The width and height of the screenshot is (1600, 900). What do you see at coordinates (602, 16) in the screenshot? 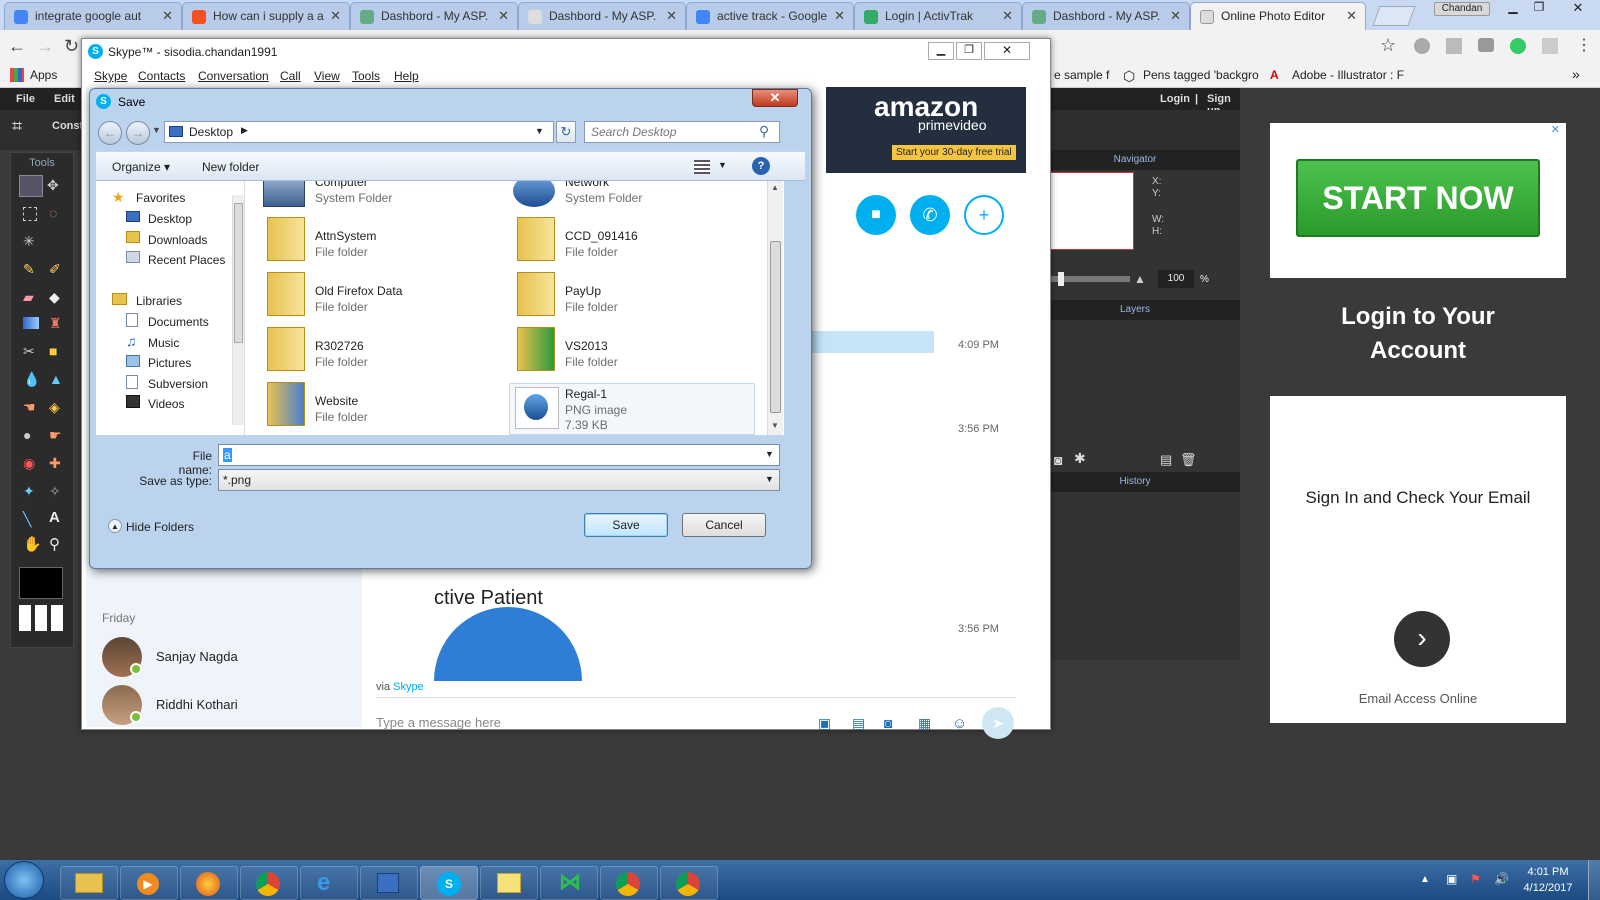
I see `browser-tab: Dashbord - My ASP. ✕` at bounding box center [602, 16].